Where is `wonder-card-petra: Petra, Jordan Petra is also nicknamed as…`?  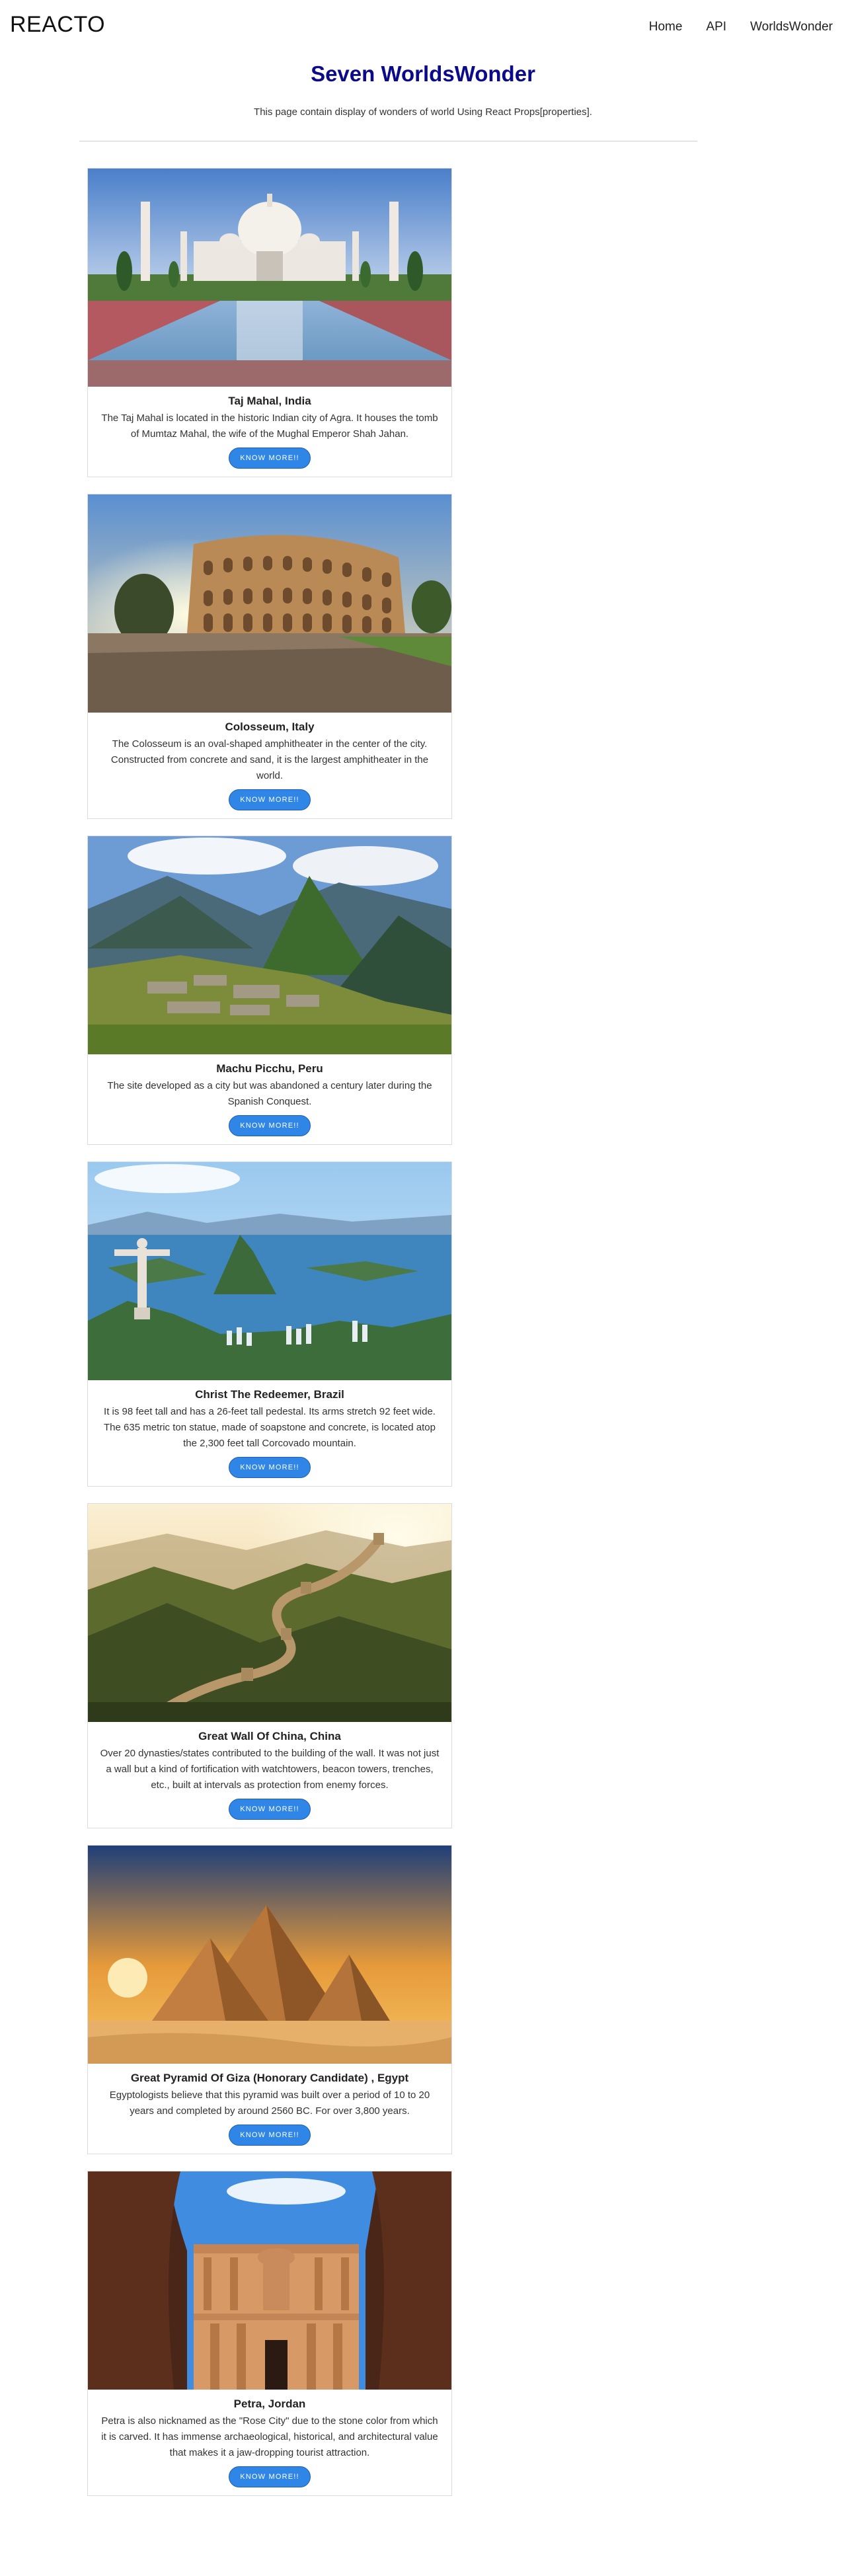 wonder-card-petra: Petra, Jordan Petra is also nicknamed as… is located at coordinates (269, 2333).